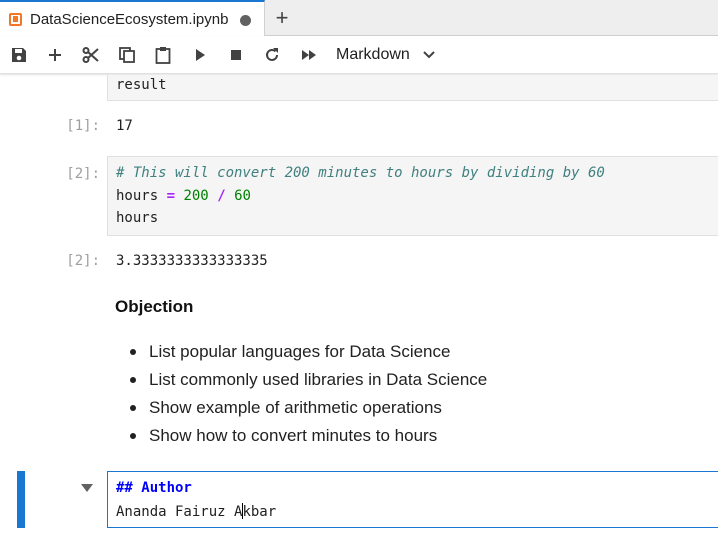 The image size is (718, 537). Describe the element at coordinates (21, 499) in the screenshot. I see `active-cell-collapser` at that location.